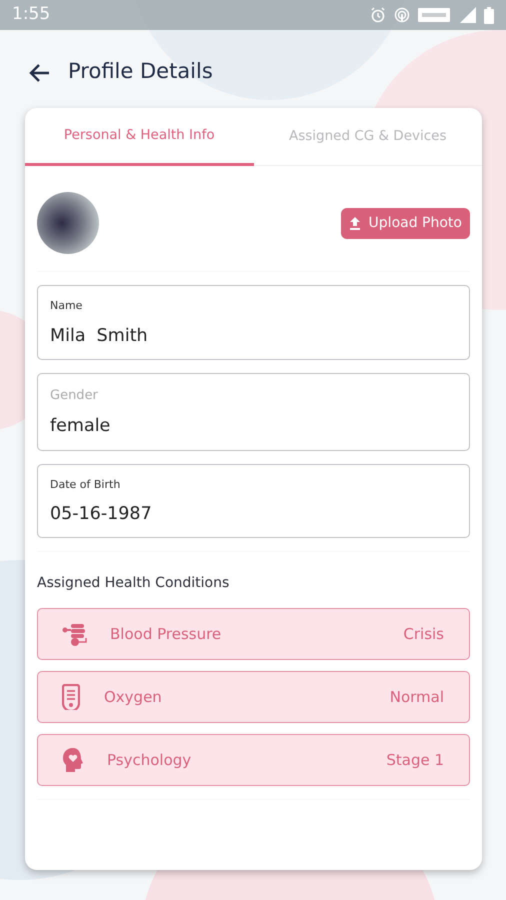 Image resolution: width=506 pixels, height=900 pixels. Describe the element at coordinates (73, 760) in the screenshot. I see `head-heart-icon` at that location.